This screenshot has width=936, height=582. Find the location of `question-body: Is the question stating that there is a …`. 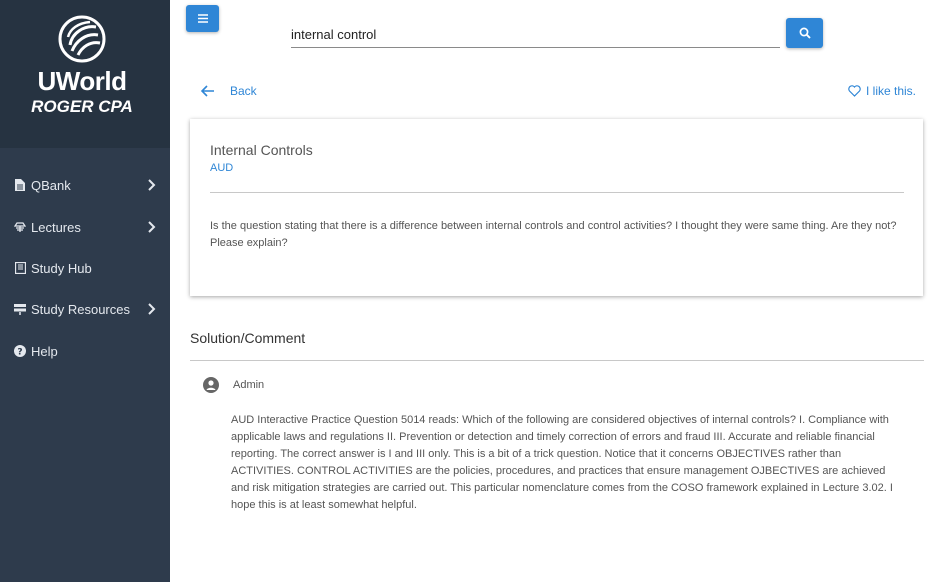

question-body: Is the question stating that there is a … is located at coordinates (553, 234).